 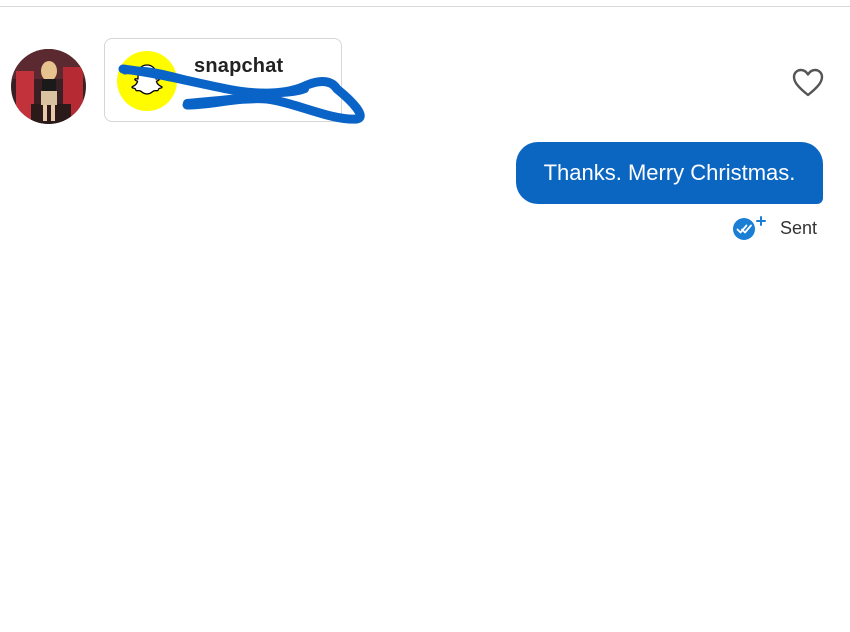 I want to click on heart-icon, so click(x=808, y=83).